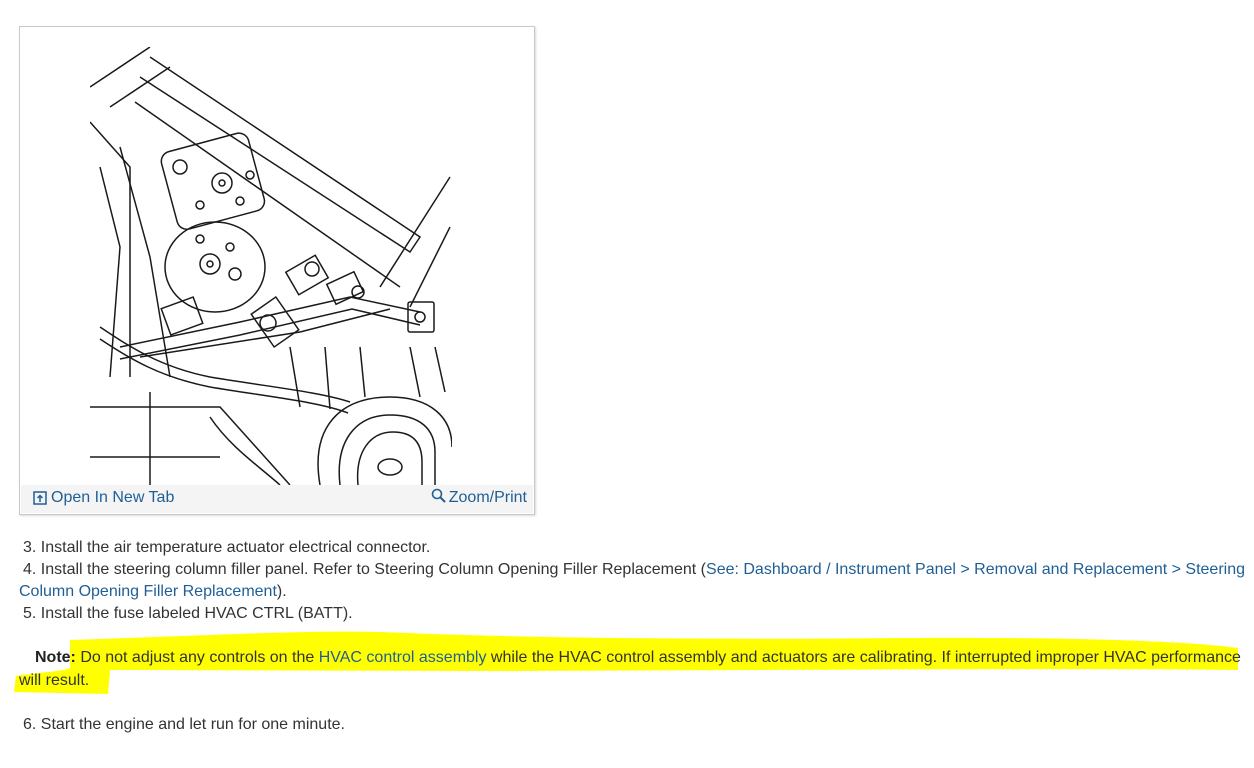 The image size is (1254, 768). What do you see at coordinates (30, 569) in the screenshot?
I see `step-number: 4.` at bounding box center [30, 569].